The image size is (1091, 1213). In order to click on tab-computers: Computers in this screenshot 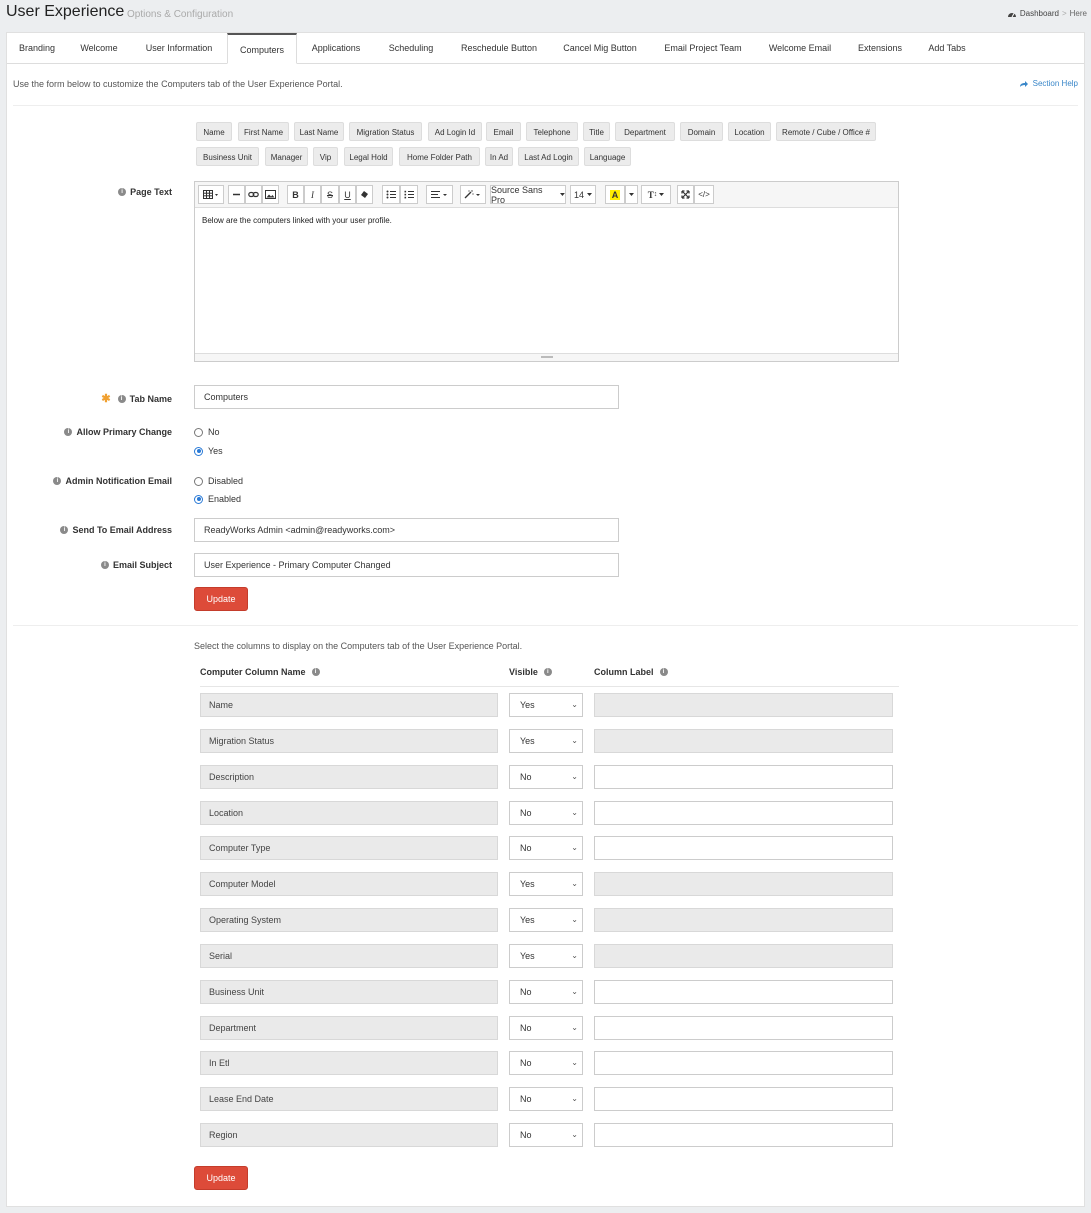, I will do `click(262, 48)`.